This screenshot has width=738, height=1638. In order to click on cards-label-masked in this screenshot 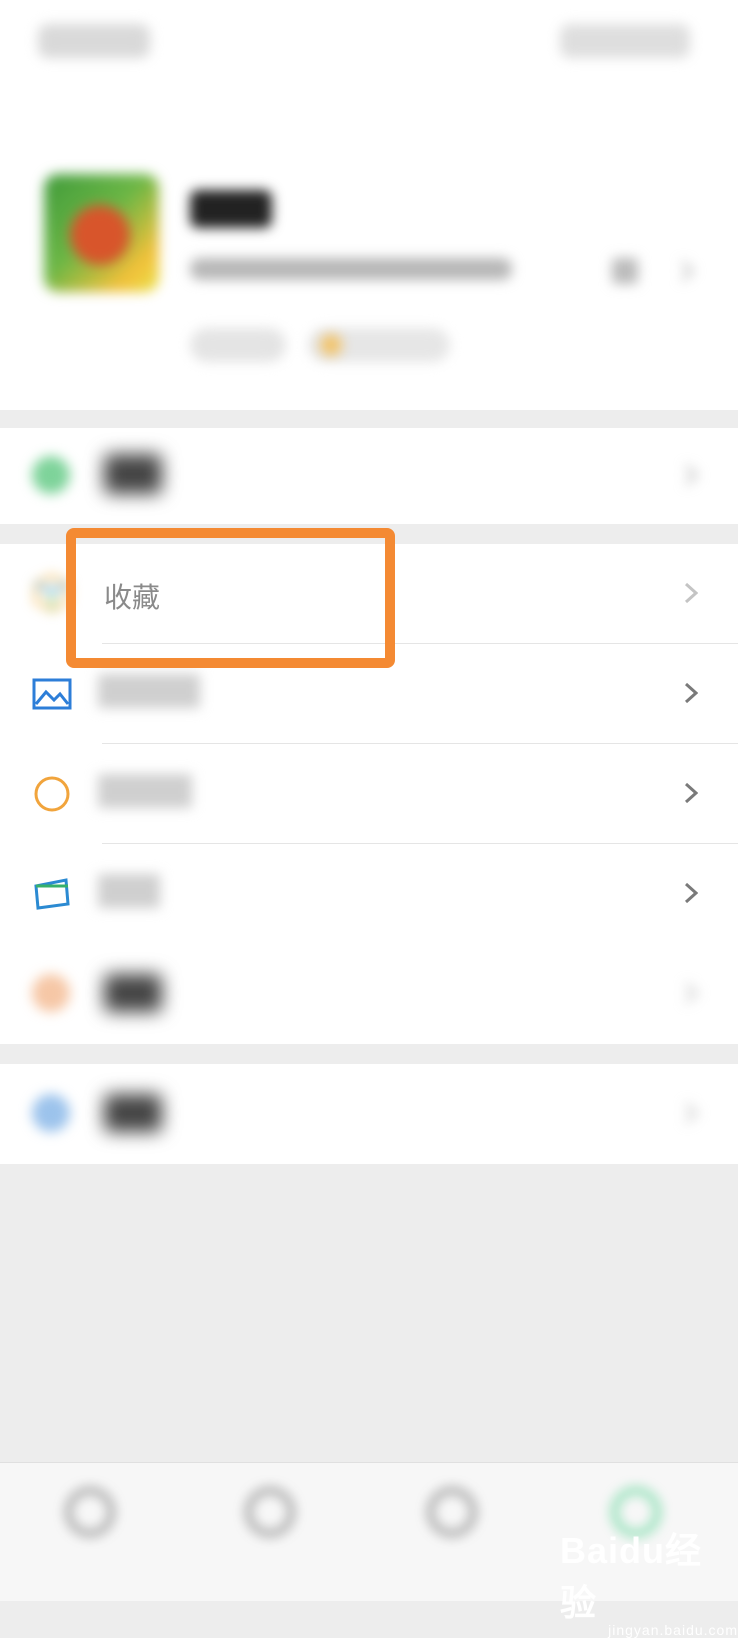, I will do `click(129, 891)`.